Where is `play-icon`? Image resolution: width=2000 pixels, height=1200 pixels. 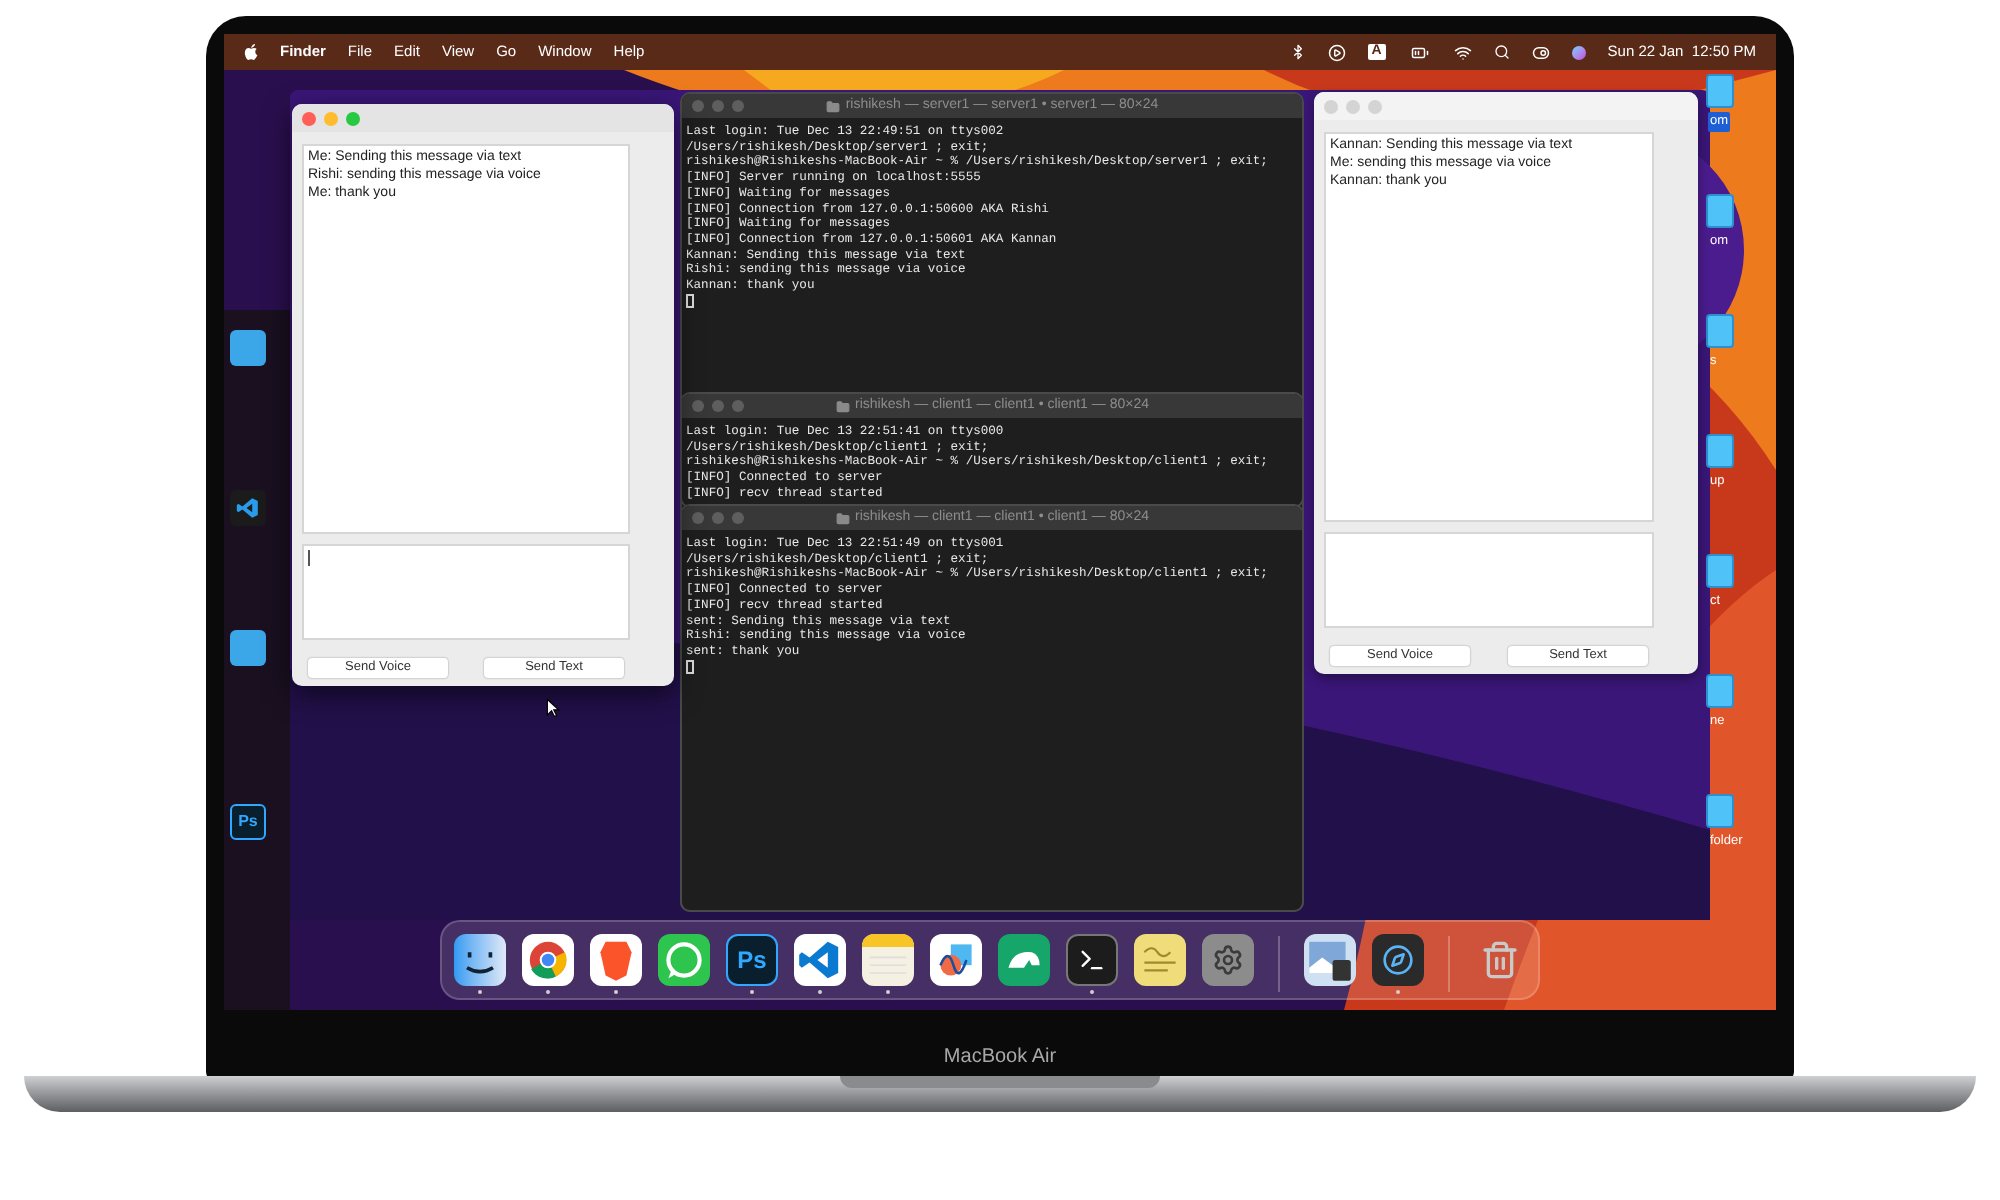
play-icon is located at coordinates (1336, 52).